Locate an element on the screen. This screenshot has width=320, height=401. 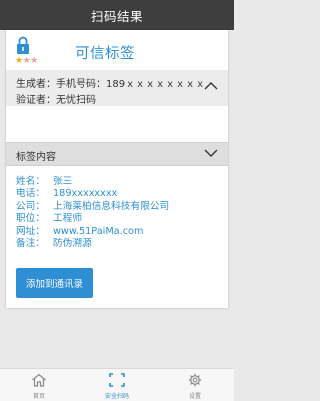
field-position: 职位： 工程师 is located at coordinates (49, 219).